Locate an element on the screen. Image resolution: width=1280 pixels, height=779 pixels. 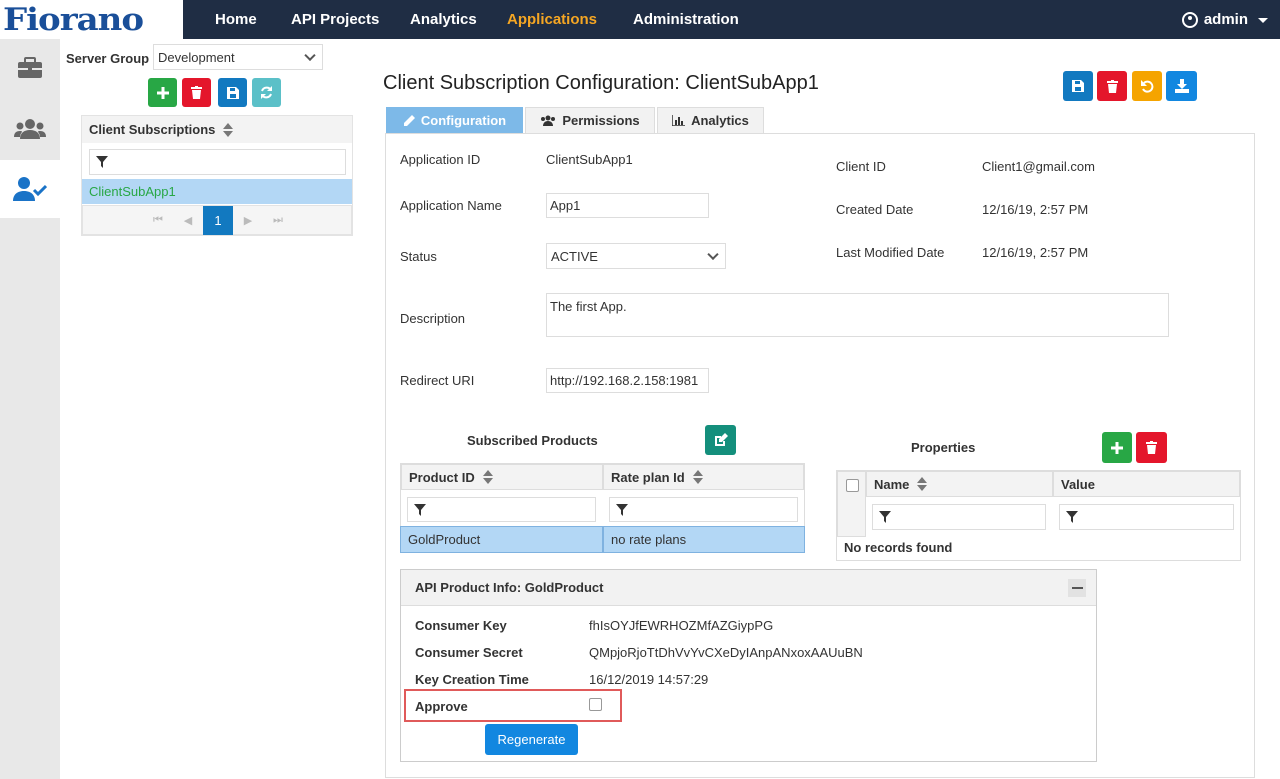
user-check-icon is located at coordinates (30, 189).